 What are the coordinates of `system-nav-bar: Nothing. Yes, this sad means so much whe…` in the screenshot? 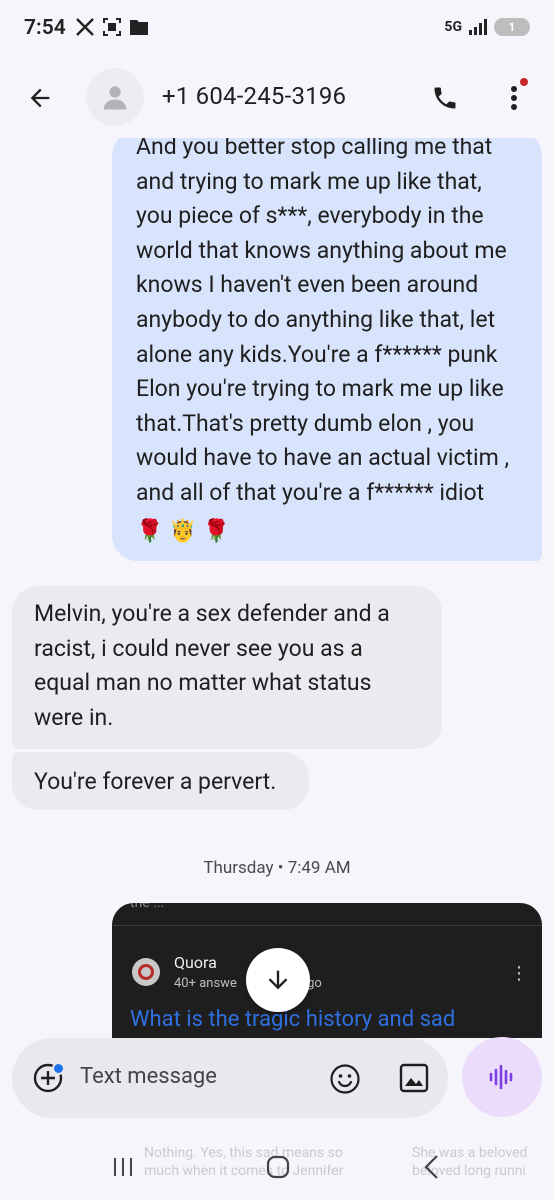 It's located at (277, 1165).